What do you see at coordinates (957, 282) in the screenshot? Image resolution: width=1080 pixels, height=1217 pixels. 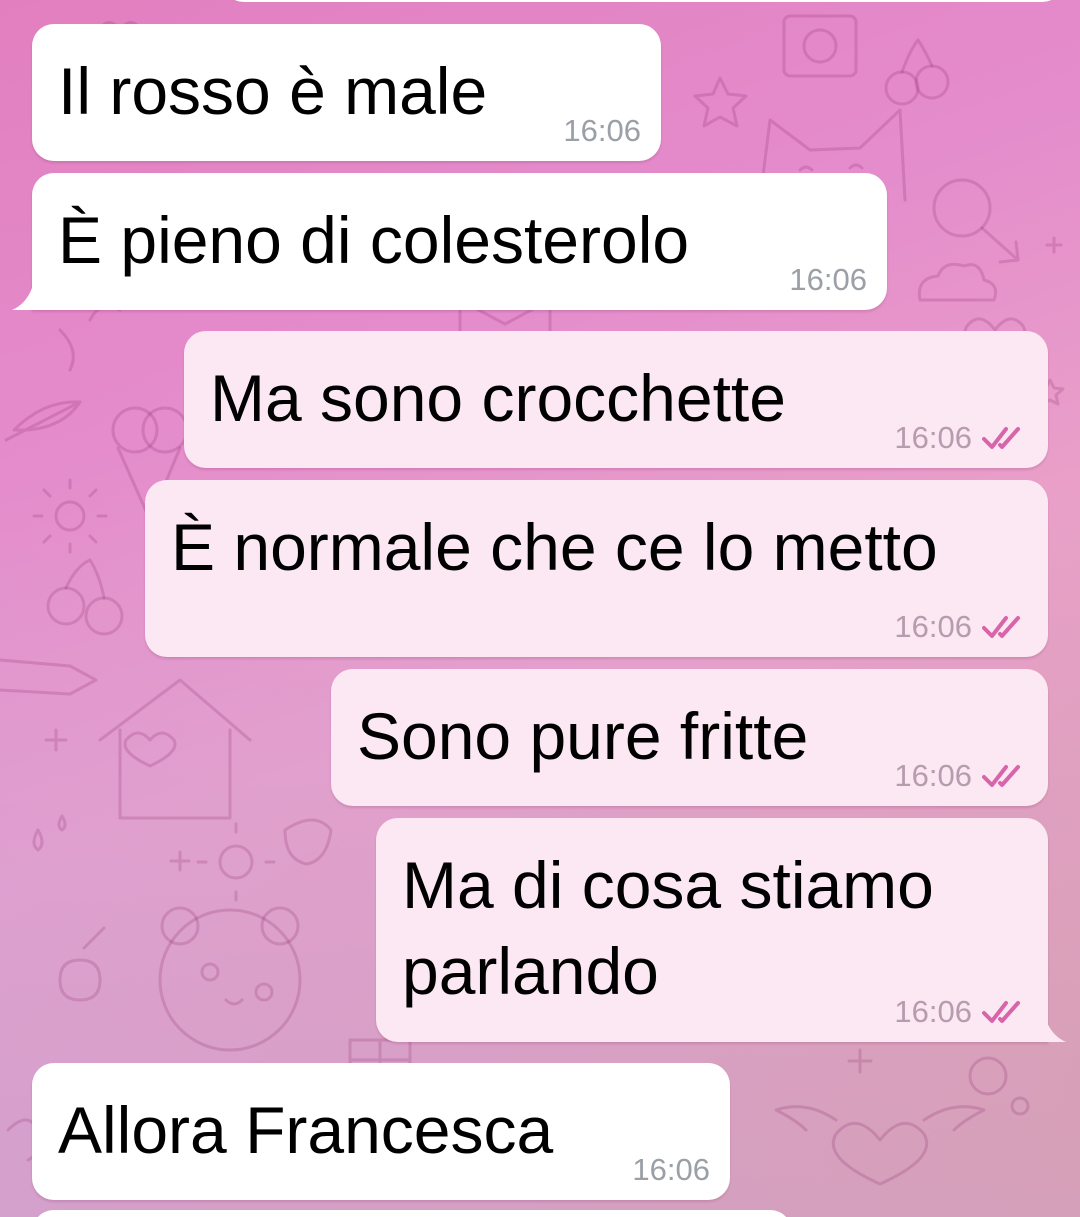 I see `cloud-doodle` at bounding box center [957, 282].